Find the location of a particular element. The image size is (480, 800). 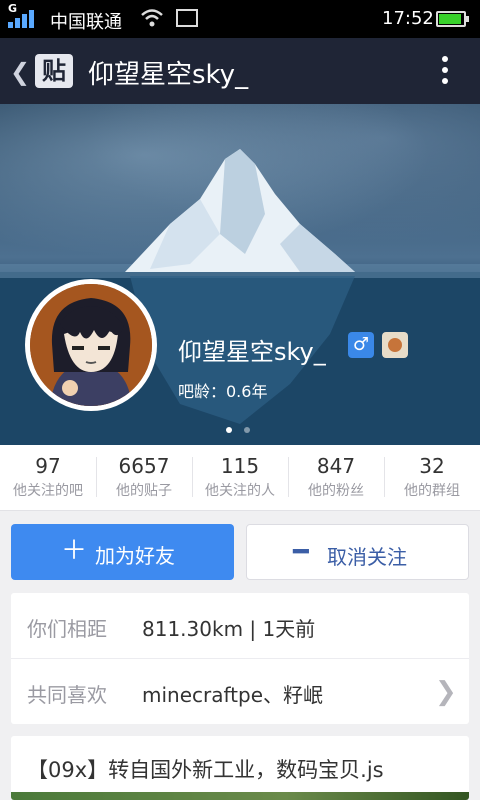

carrier-name: 中国联通 is located at coordinates (86, 22).